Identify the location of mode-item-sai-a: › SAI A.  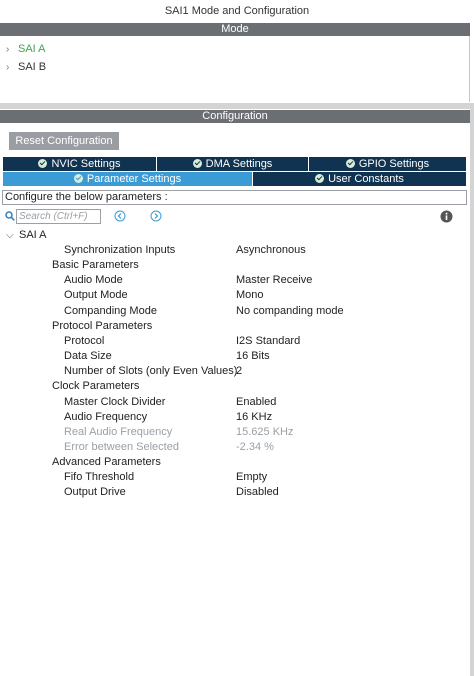
(26, 49).